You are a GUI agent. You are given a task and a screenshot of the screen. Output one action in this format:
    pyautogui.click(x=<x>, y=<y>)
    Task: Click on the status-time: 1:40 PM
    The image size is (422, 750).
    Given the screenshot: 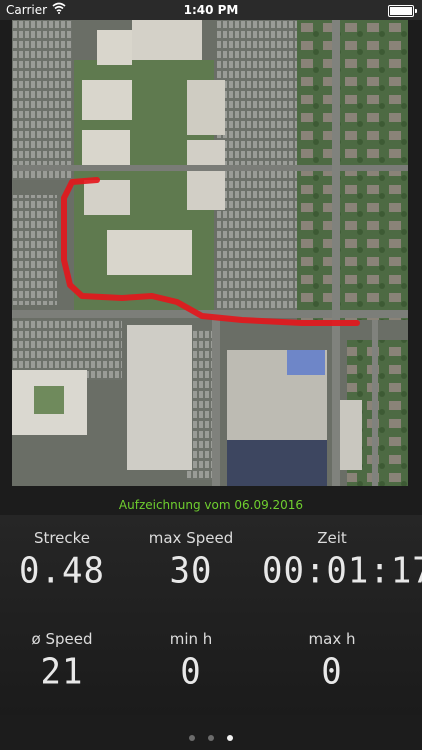 What is the action you would take?
    pyautogui.click(x=211, y=10)
    